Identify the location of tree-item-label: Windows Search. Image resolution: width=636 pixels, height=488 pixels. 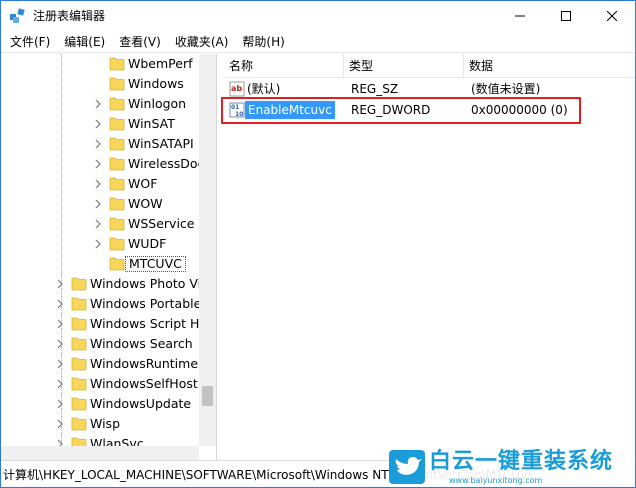
(141, 343).